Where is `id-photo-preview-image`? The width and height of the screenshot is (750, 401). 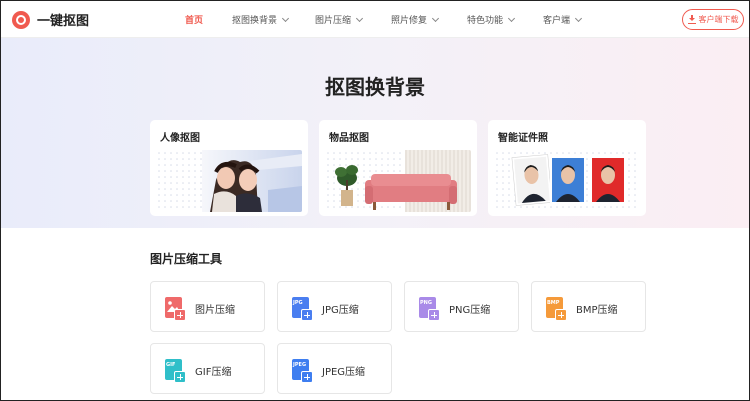 id-photo-preview-image is located at coordinates (567, 181).